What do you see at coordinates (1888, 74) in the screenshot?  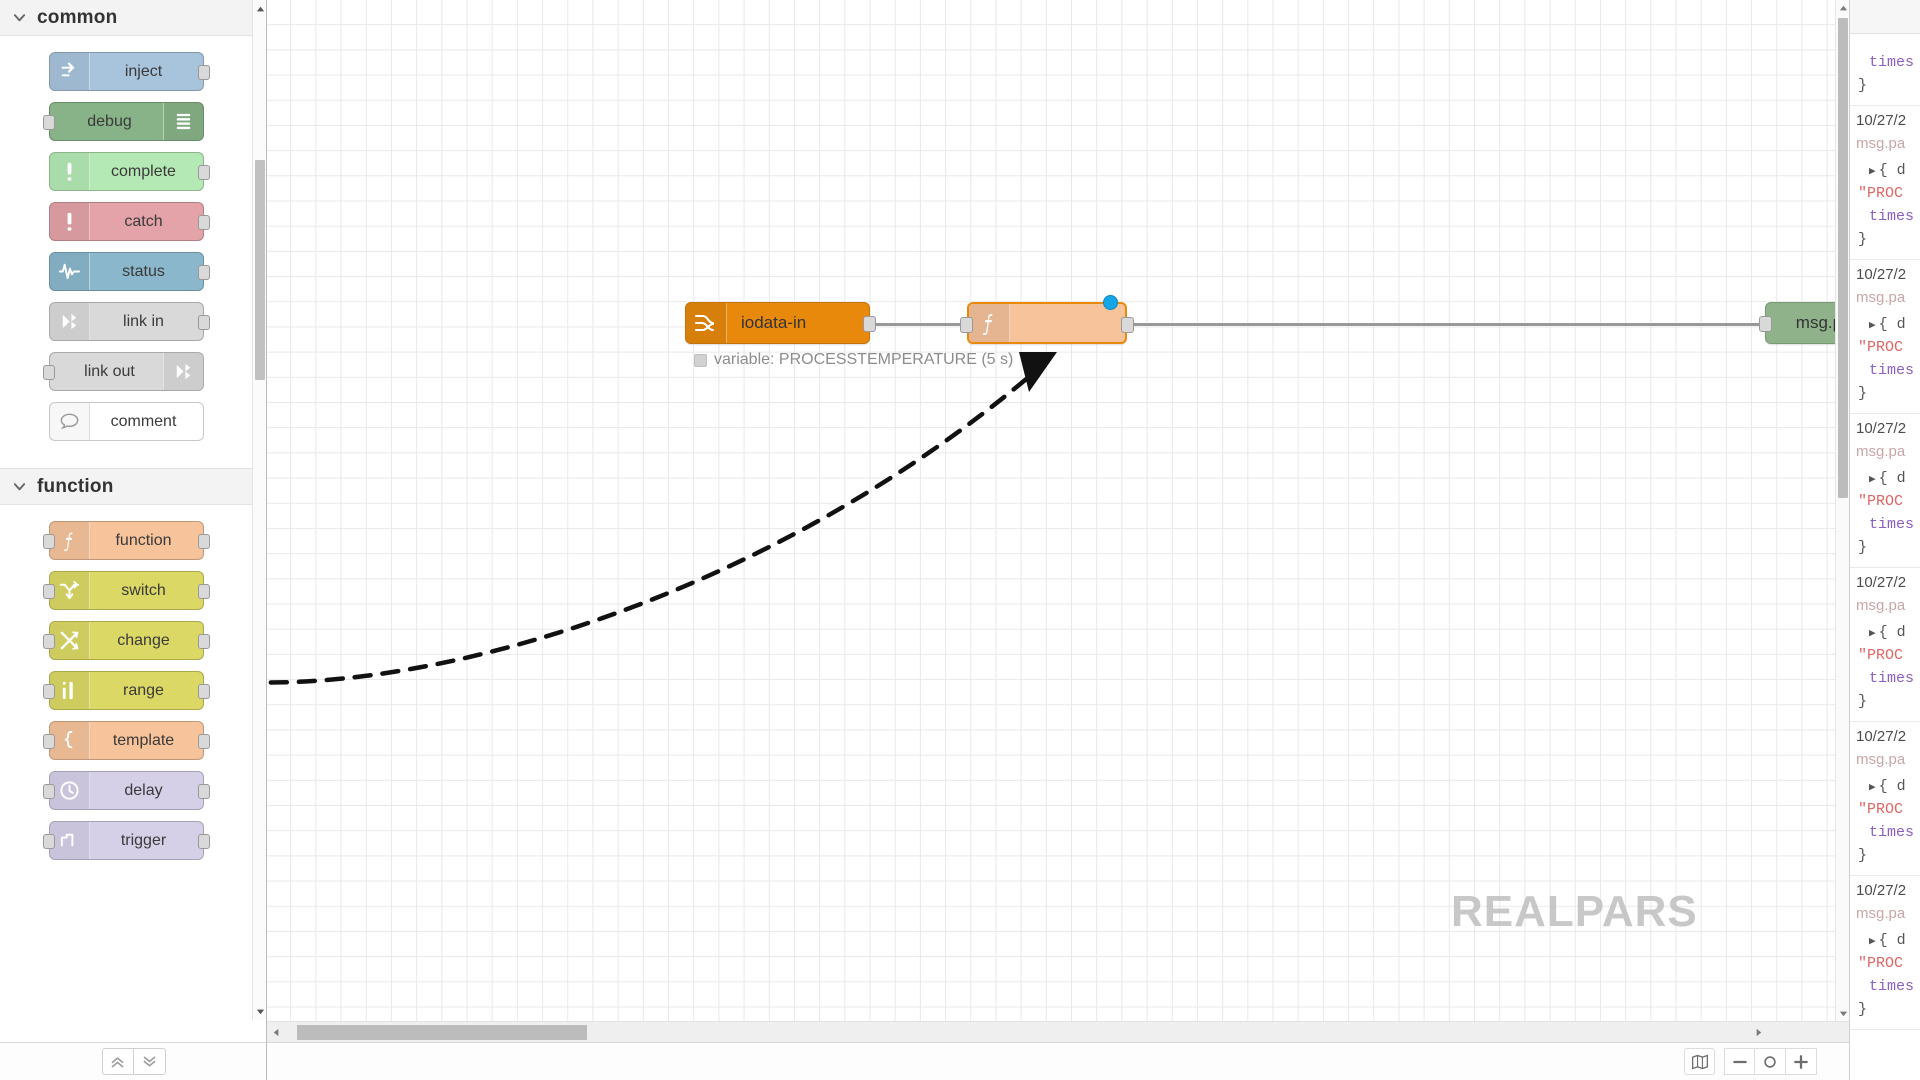 I see `debug-json-body: times }` at bounding box center [1888, 74].